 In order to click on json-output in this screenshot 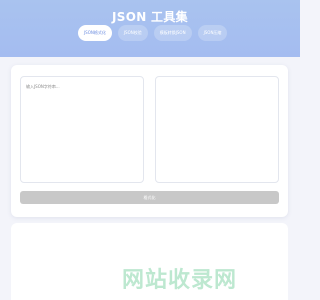, I will do `click(217, 129)`.